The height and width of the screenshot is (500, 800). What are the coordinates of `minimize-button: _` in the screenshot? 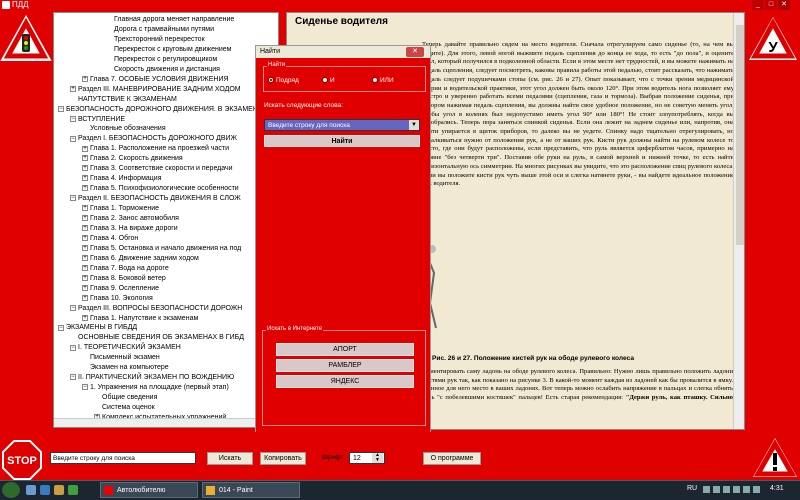 It's located at (758, 5).